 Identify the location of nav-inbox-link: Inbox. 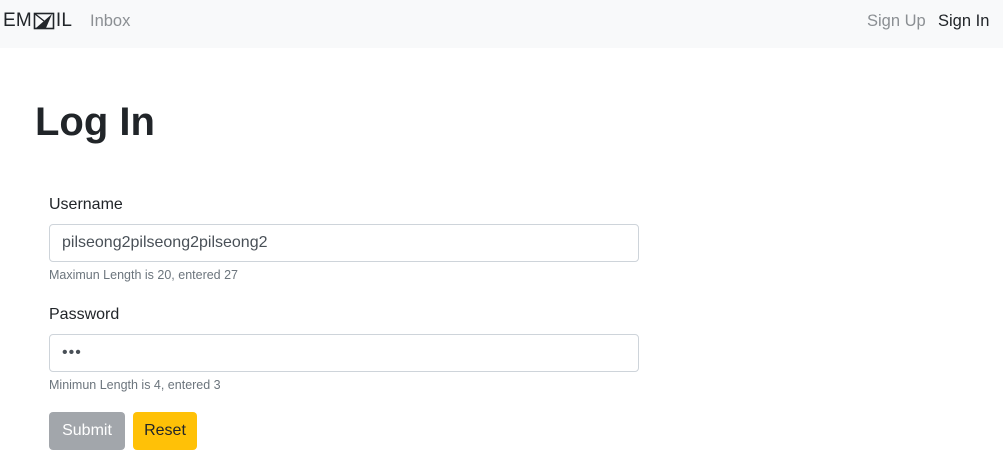
(110, 21).